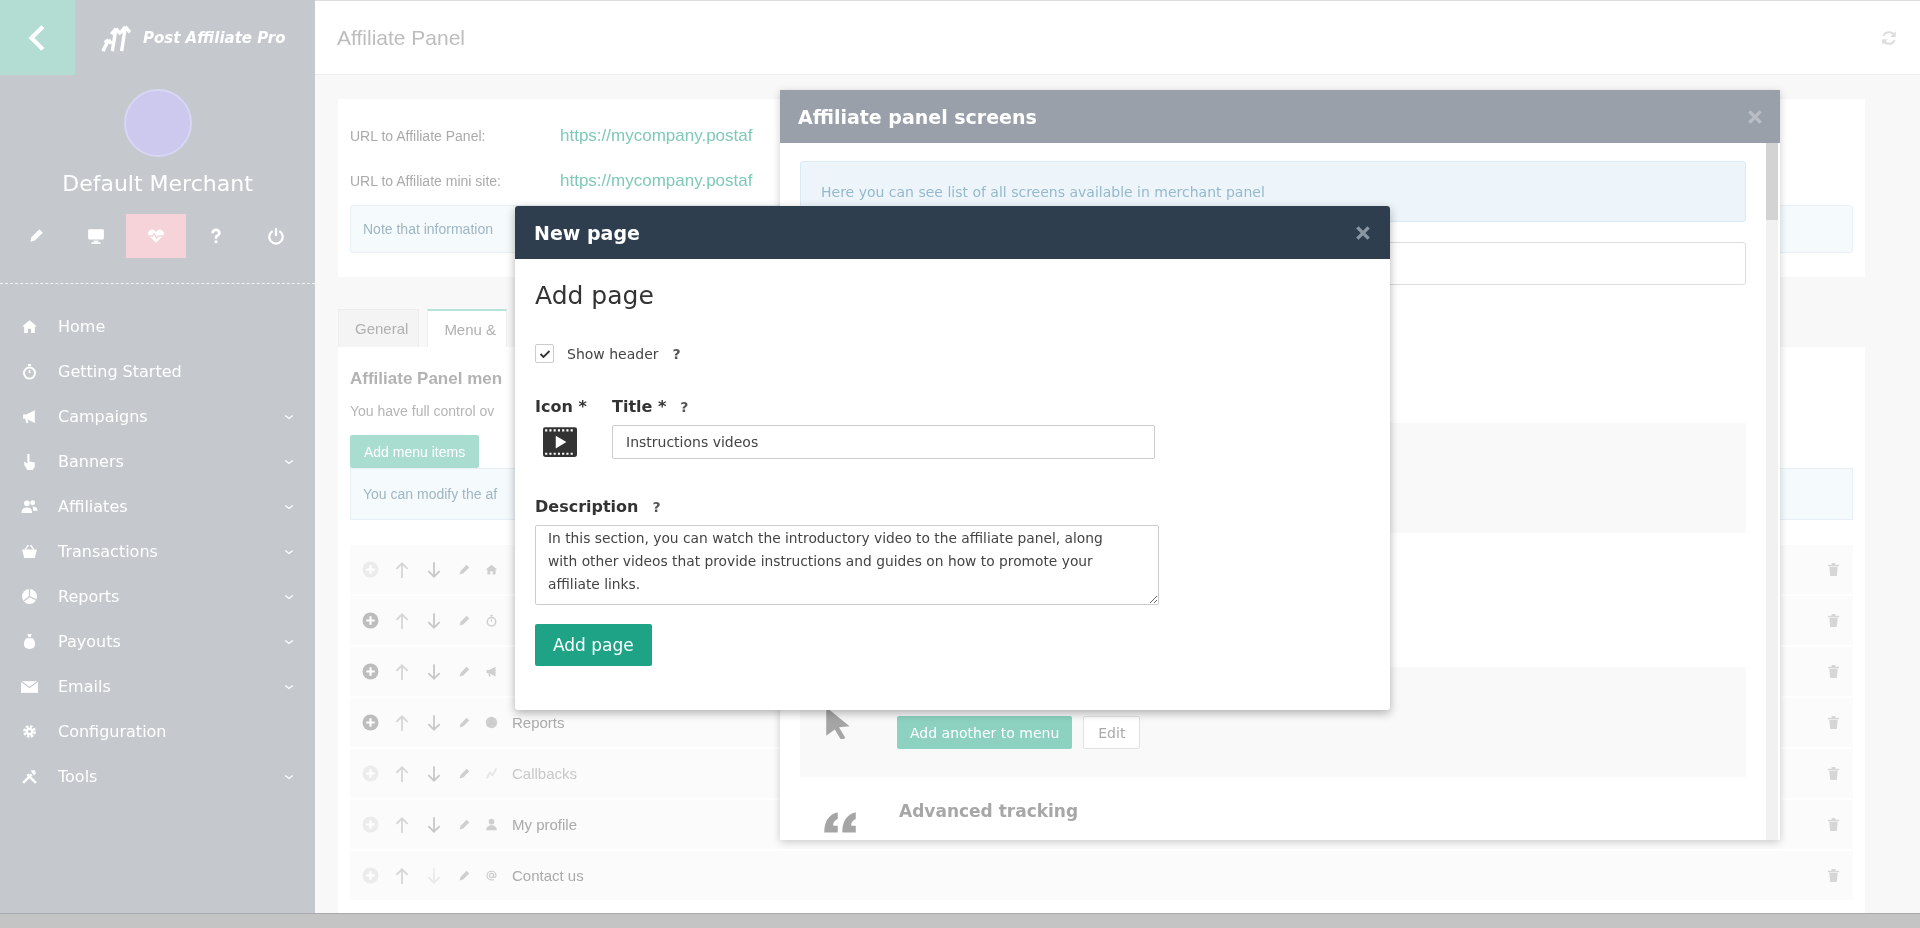 This screenshot has width=1920, height=928. I want to click on vertical-scrollbar, so click(1772, 491).